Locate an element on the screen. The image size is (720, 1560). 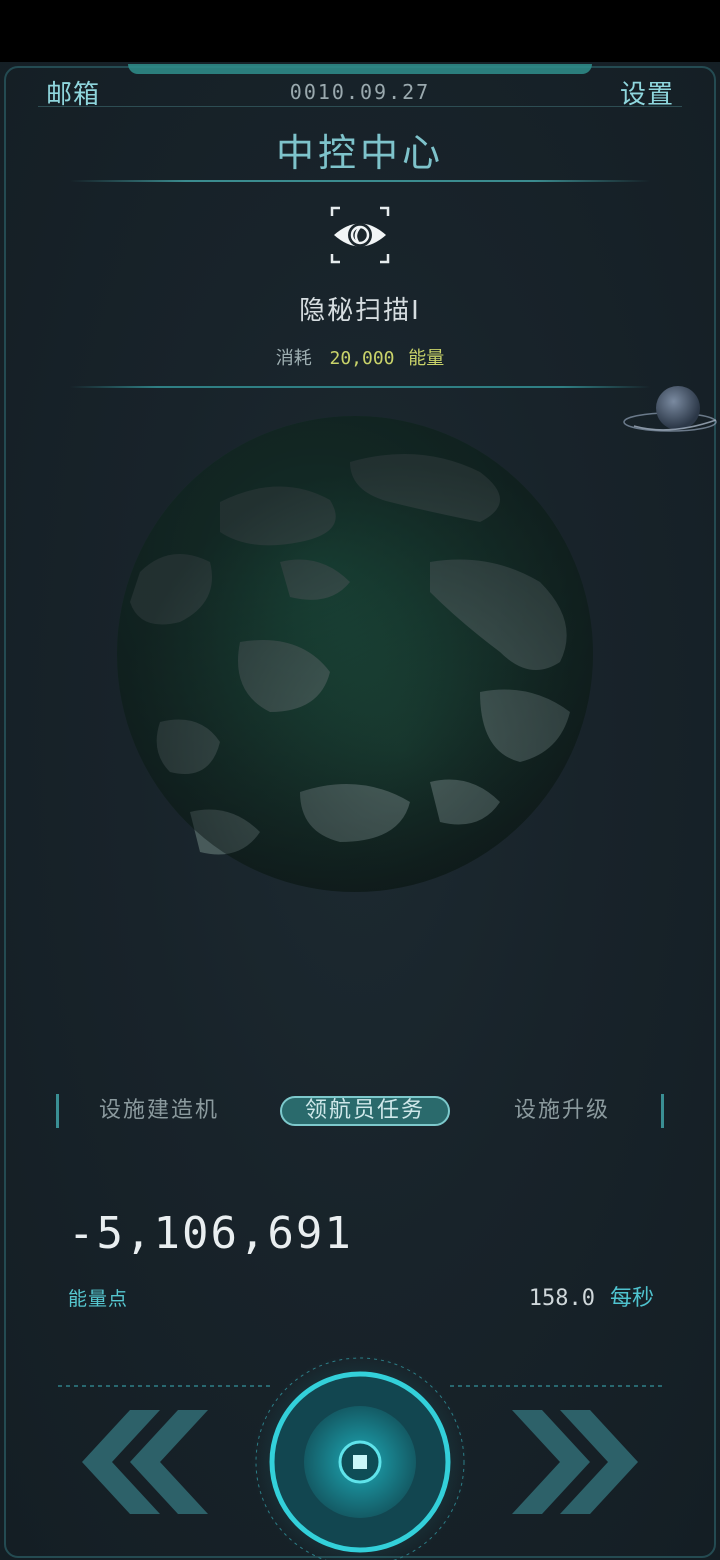
header-divider is located at coordinates (360, 106).